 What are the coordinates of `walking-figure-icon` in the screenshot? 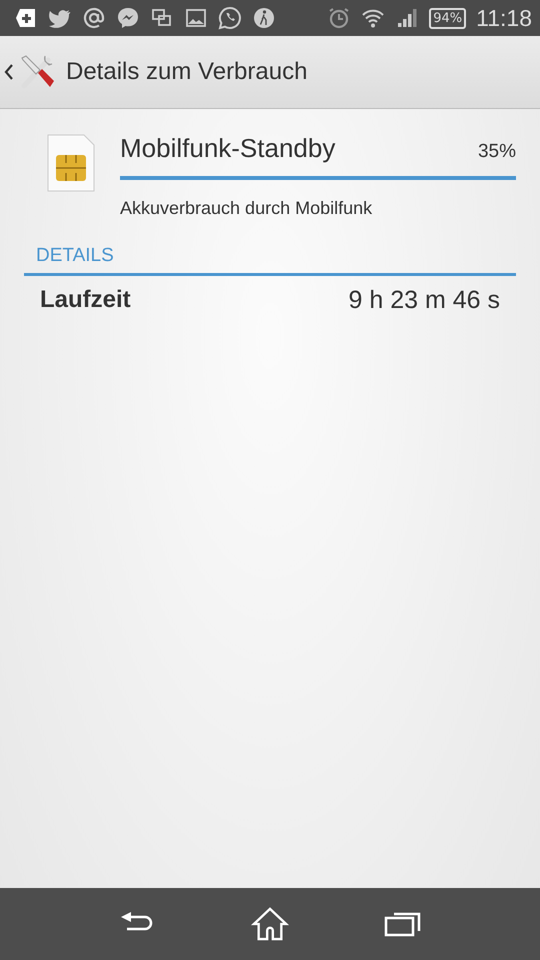 It's located at (264, 18).